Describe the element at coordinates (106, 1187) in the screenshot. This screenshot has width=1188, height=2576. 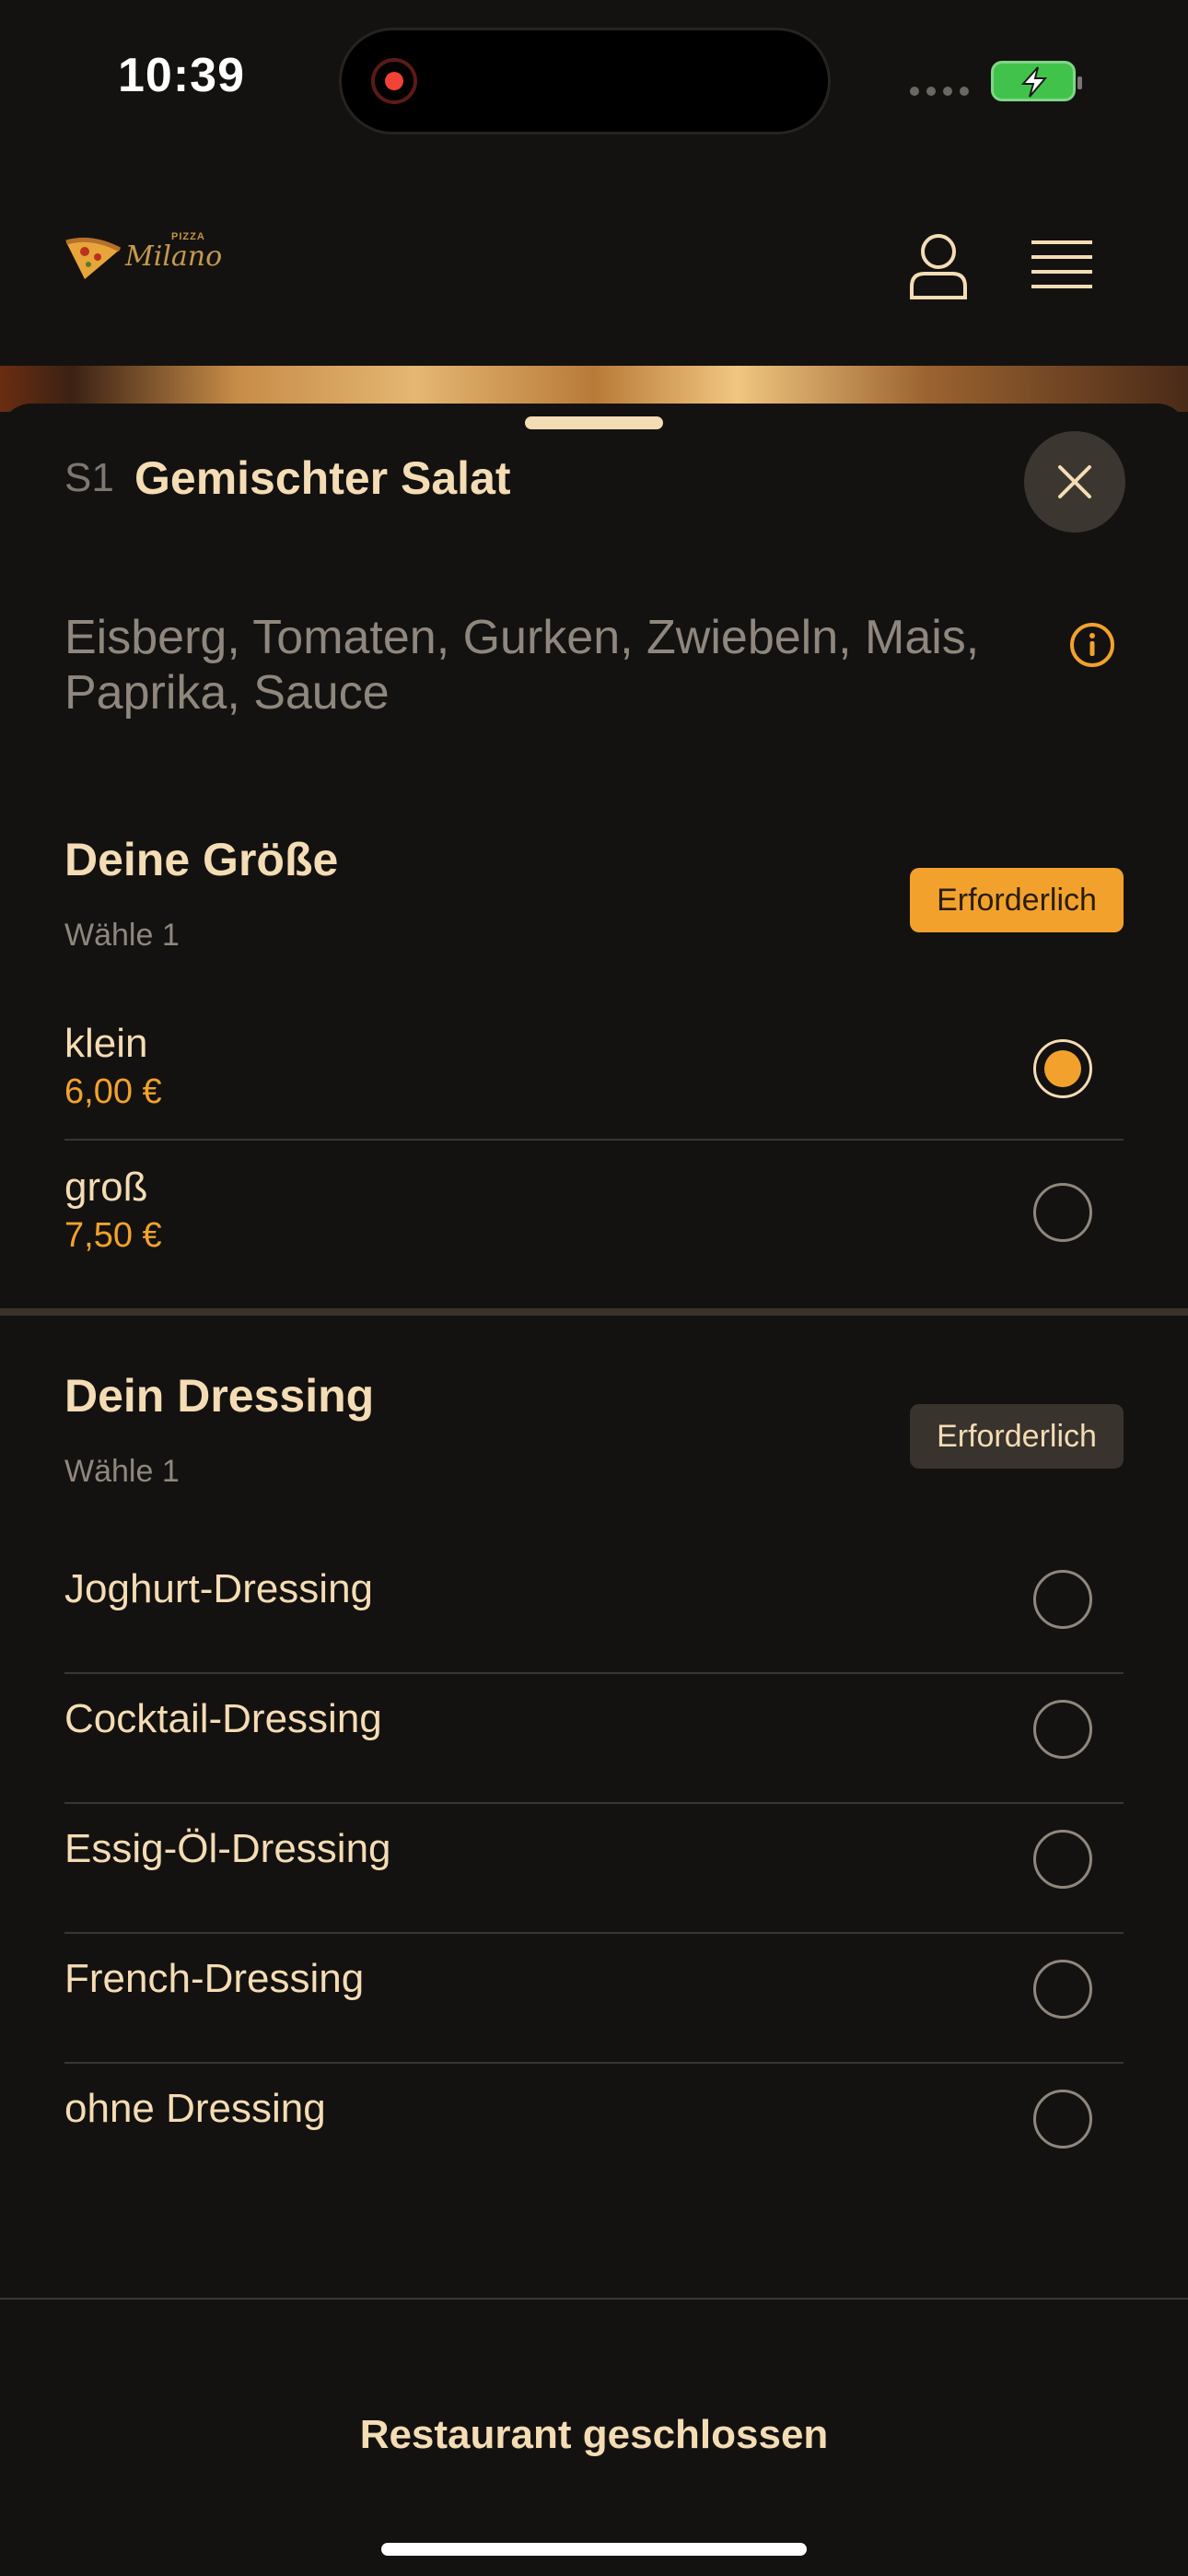
I see `option-label: groß` at that location.